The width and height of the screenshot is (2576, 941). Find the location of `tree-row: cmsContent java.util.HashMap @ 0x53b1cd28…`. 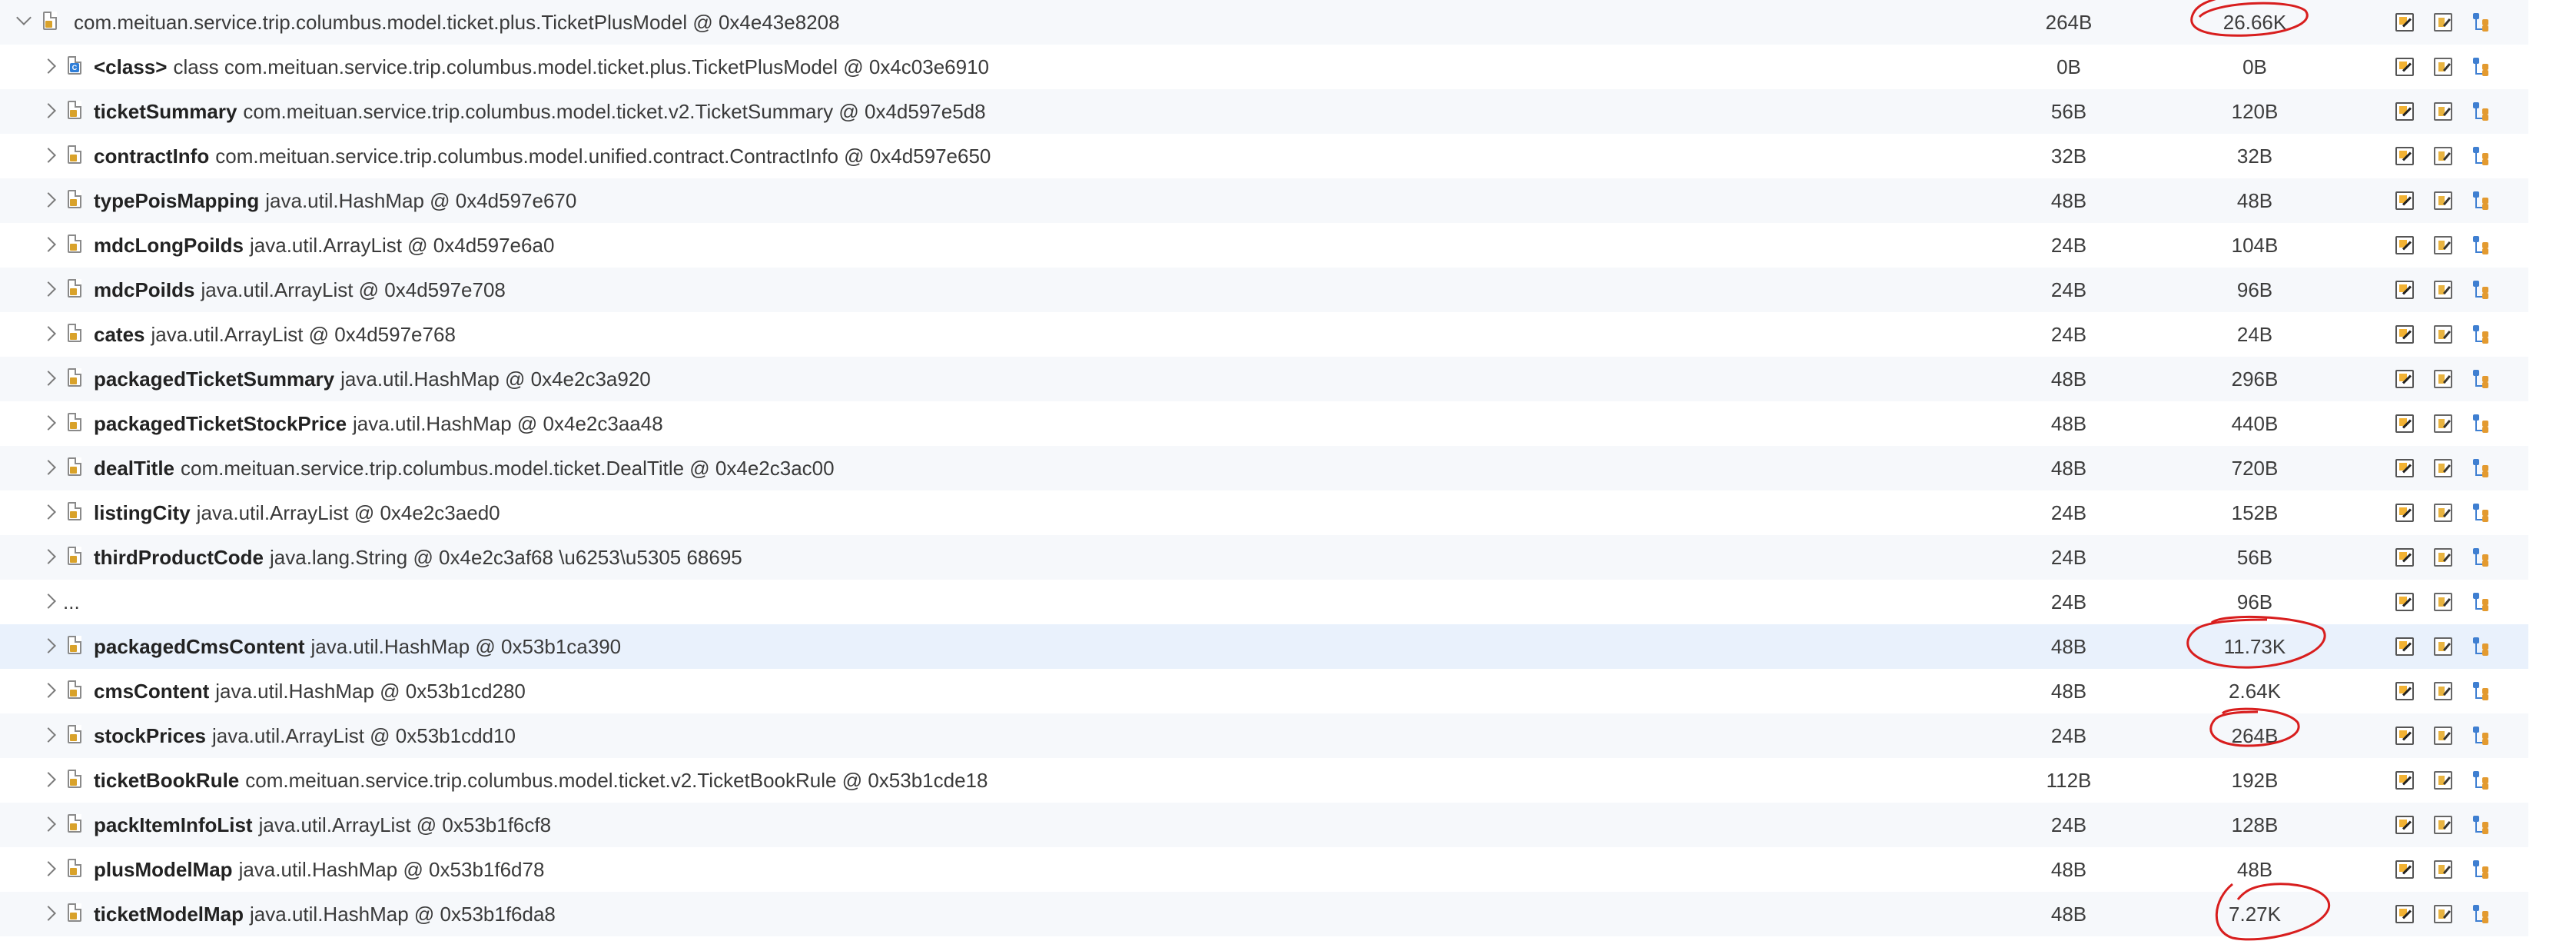

tree-row: cmsContent java.util.HashMap @ 0x53b1cd28… is located at coordinates (1264, 691).